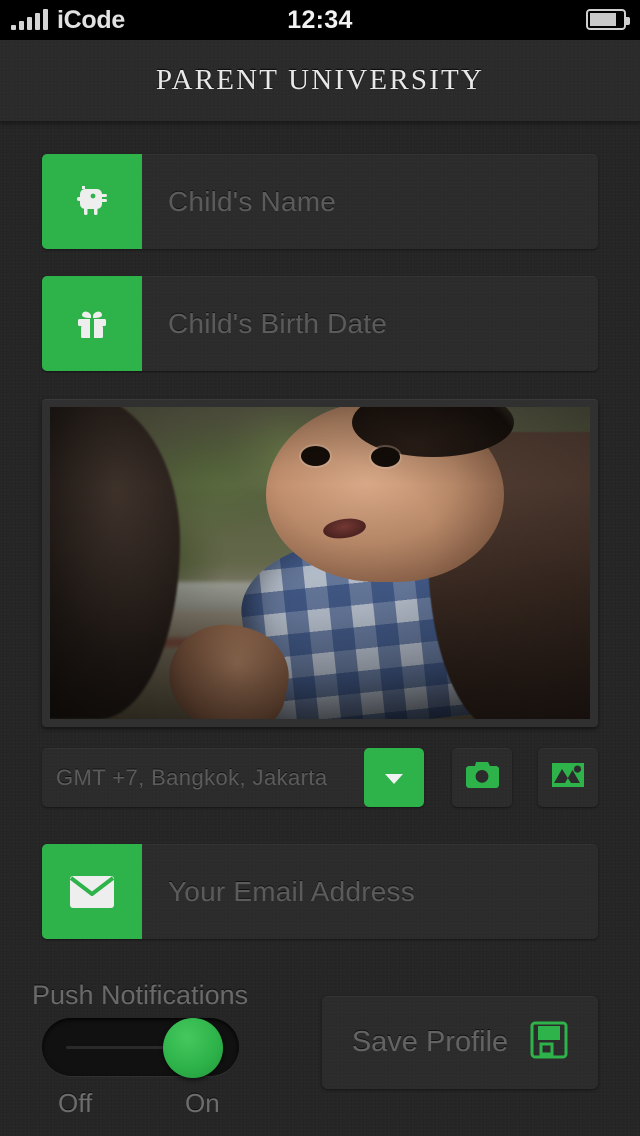  Describe the element at coordinates (92, 201) in the screenshot. I see `baby-animal-icon` at that location.